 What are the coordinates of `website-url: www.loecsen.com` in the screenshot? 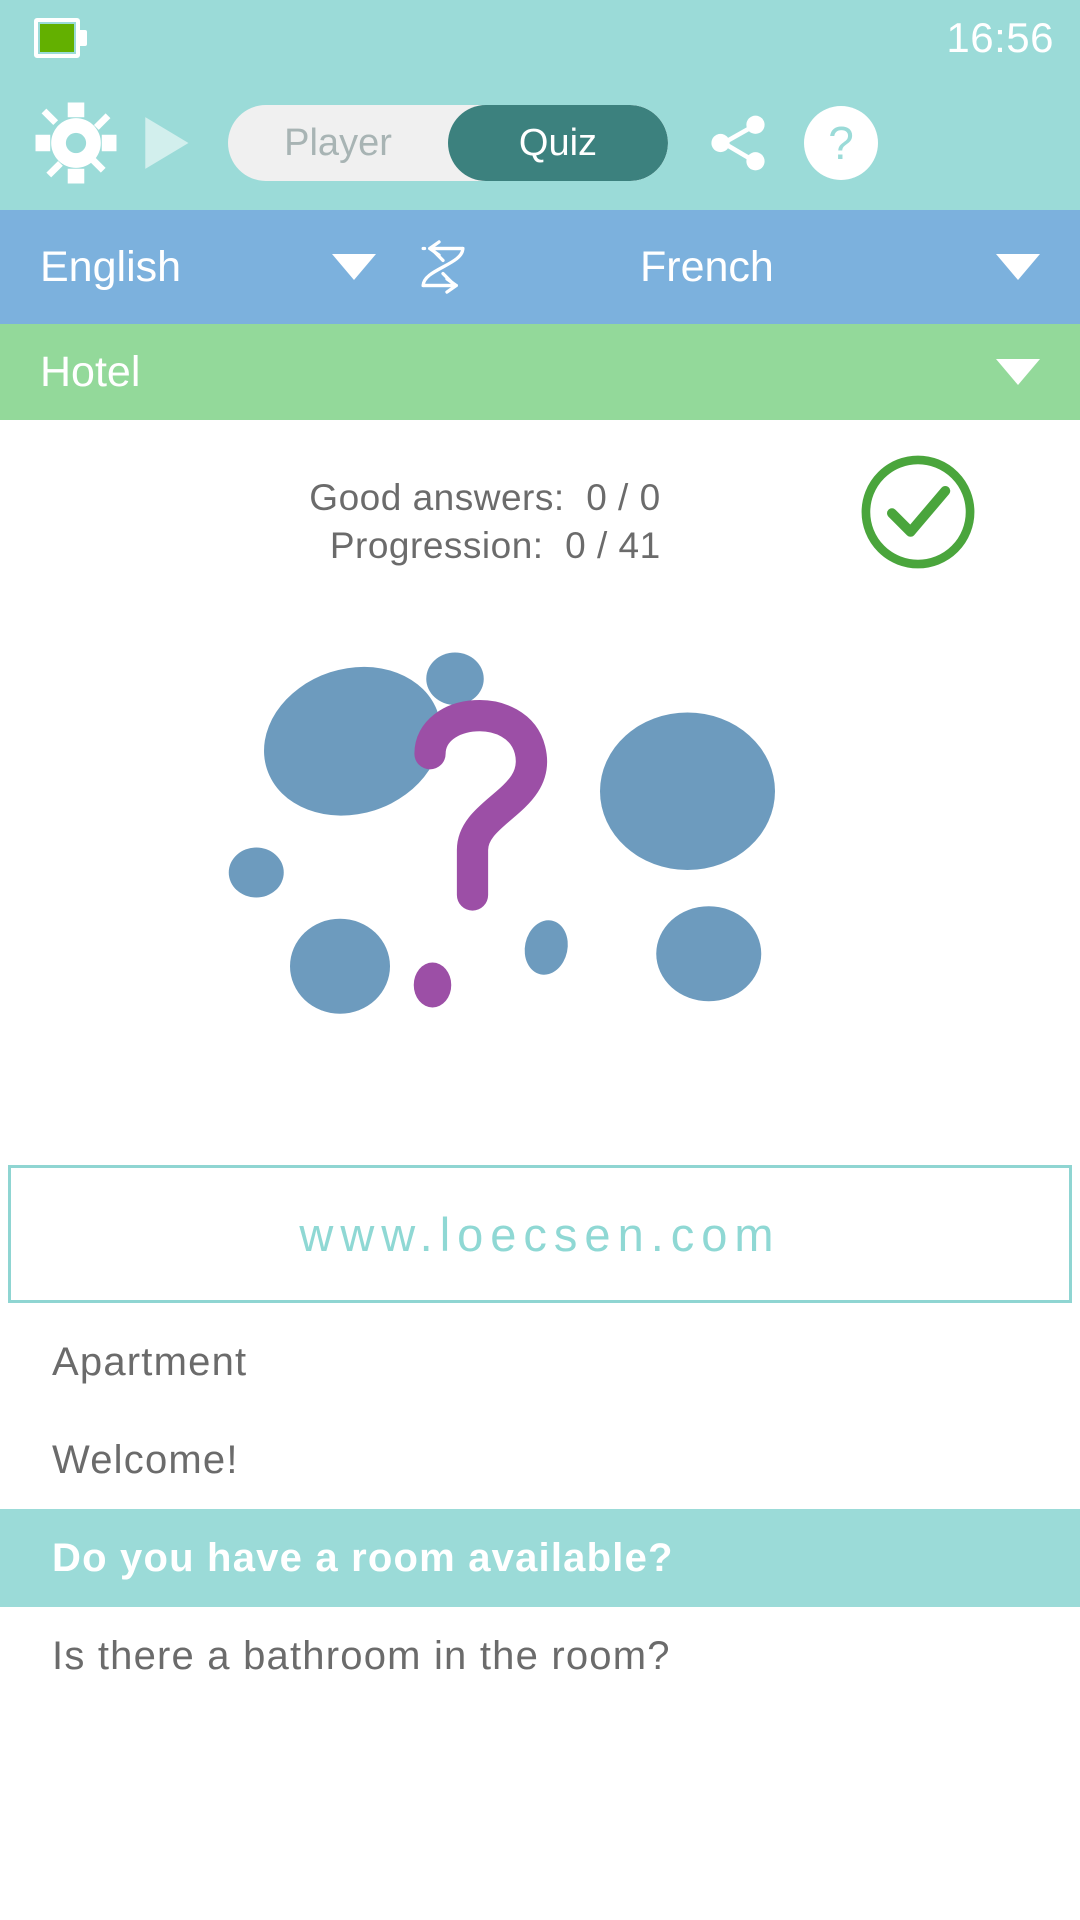 It's located at (540, 1234).